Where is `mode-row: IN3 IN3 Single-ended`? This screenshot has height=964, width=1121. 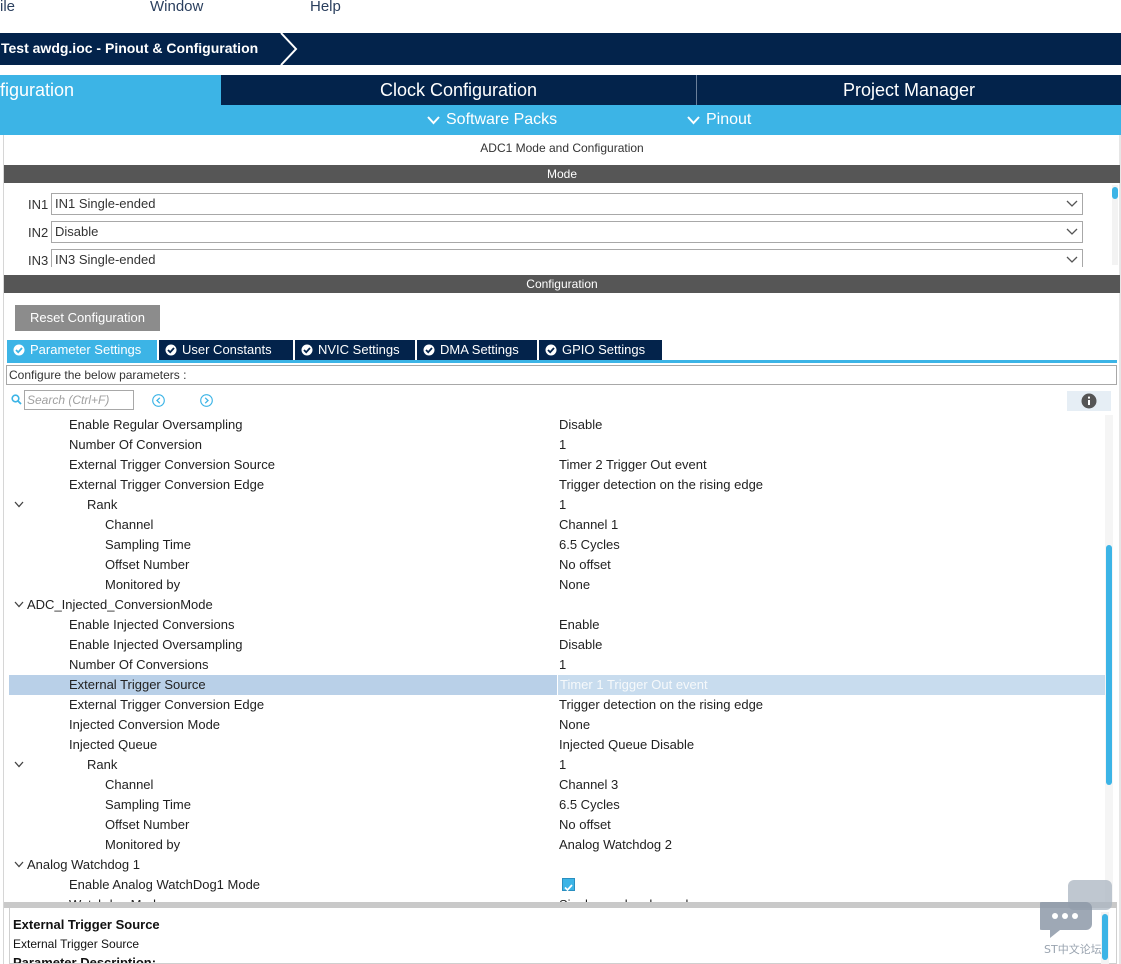
mode-row: IN3 IN3 Single-ended is located at coordinates (549, 258).